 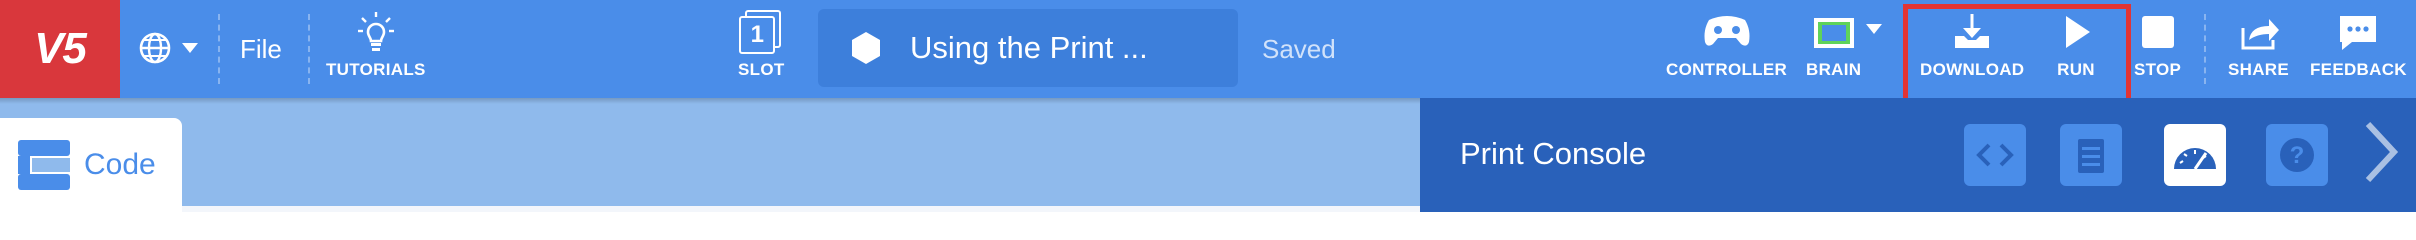 I want to click on code-blocks-icon, so click(x=44, y=165).